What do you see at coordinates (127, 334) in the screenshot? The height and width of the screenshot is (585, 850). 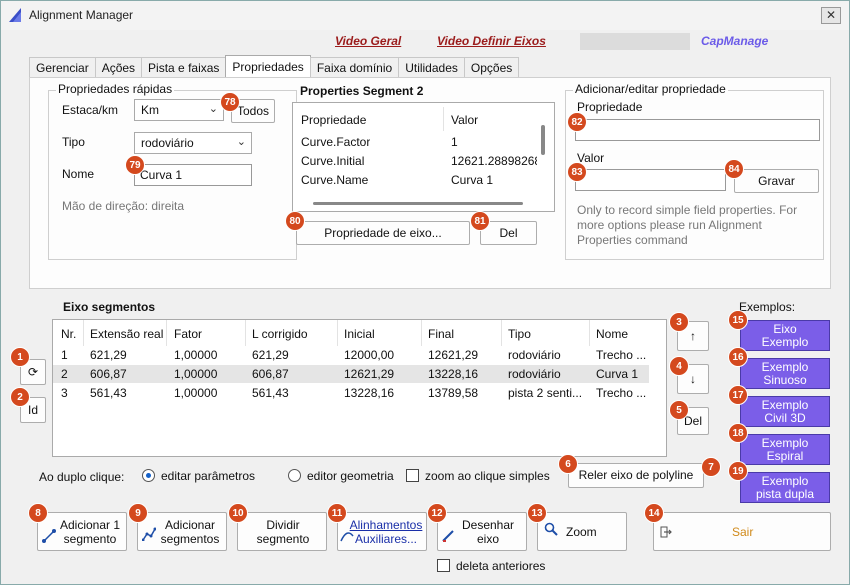 I see `col-extensao: Extensão real` at bounding box center [127, 334].